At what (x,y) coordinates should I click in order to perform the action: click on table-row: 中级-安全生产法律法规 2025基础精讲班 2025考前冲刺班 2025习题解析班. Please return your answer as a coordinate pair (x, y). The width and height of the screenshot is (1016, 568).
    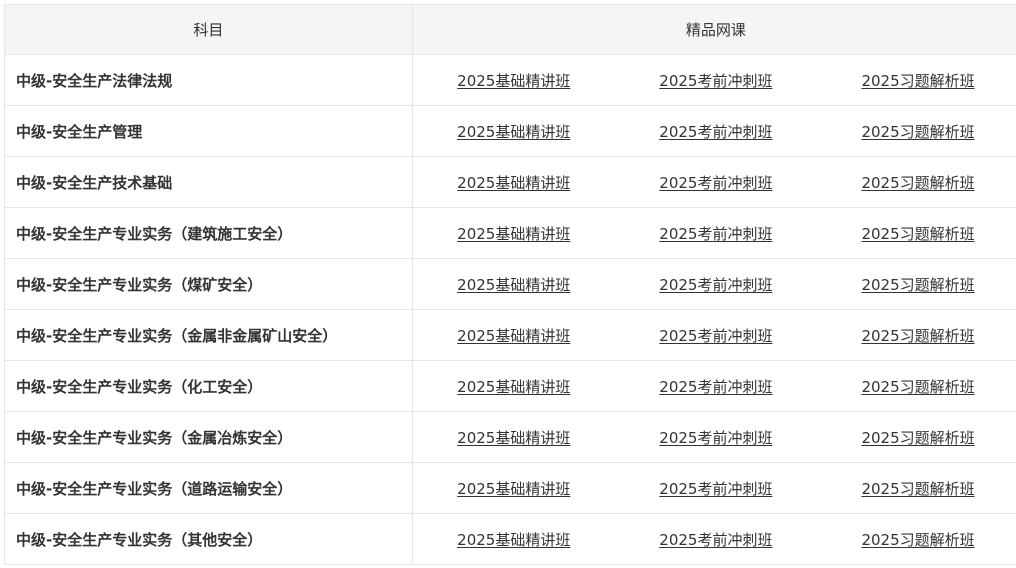
    Looking at the image, I should click on (510, 80).